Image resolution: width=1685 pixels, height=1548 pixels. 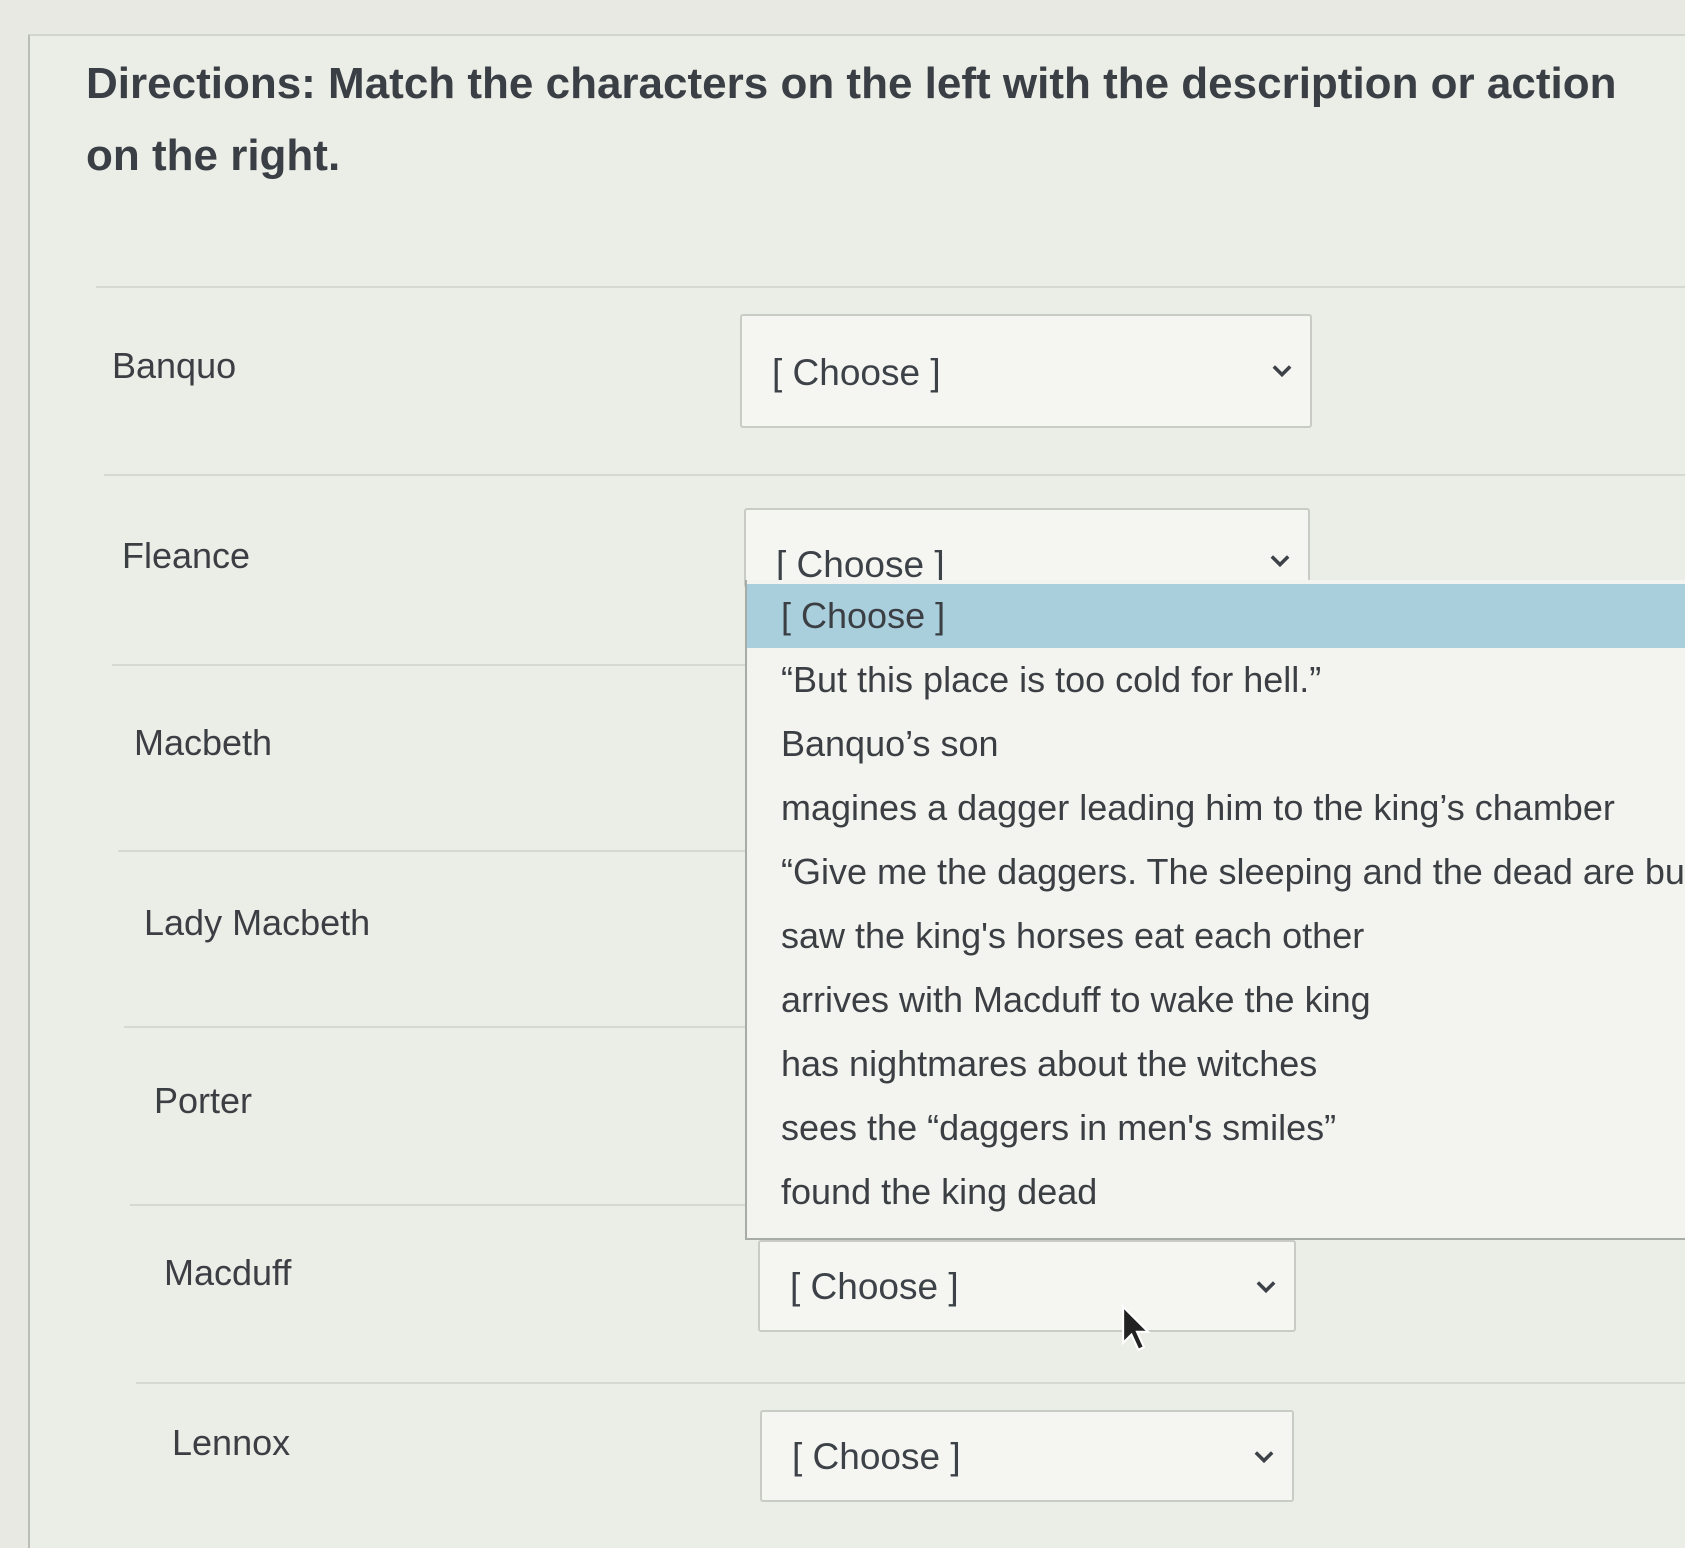 I want to click on character-label-porter: Porter, so click(x=203, y=1100).